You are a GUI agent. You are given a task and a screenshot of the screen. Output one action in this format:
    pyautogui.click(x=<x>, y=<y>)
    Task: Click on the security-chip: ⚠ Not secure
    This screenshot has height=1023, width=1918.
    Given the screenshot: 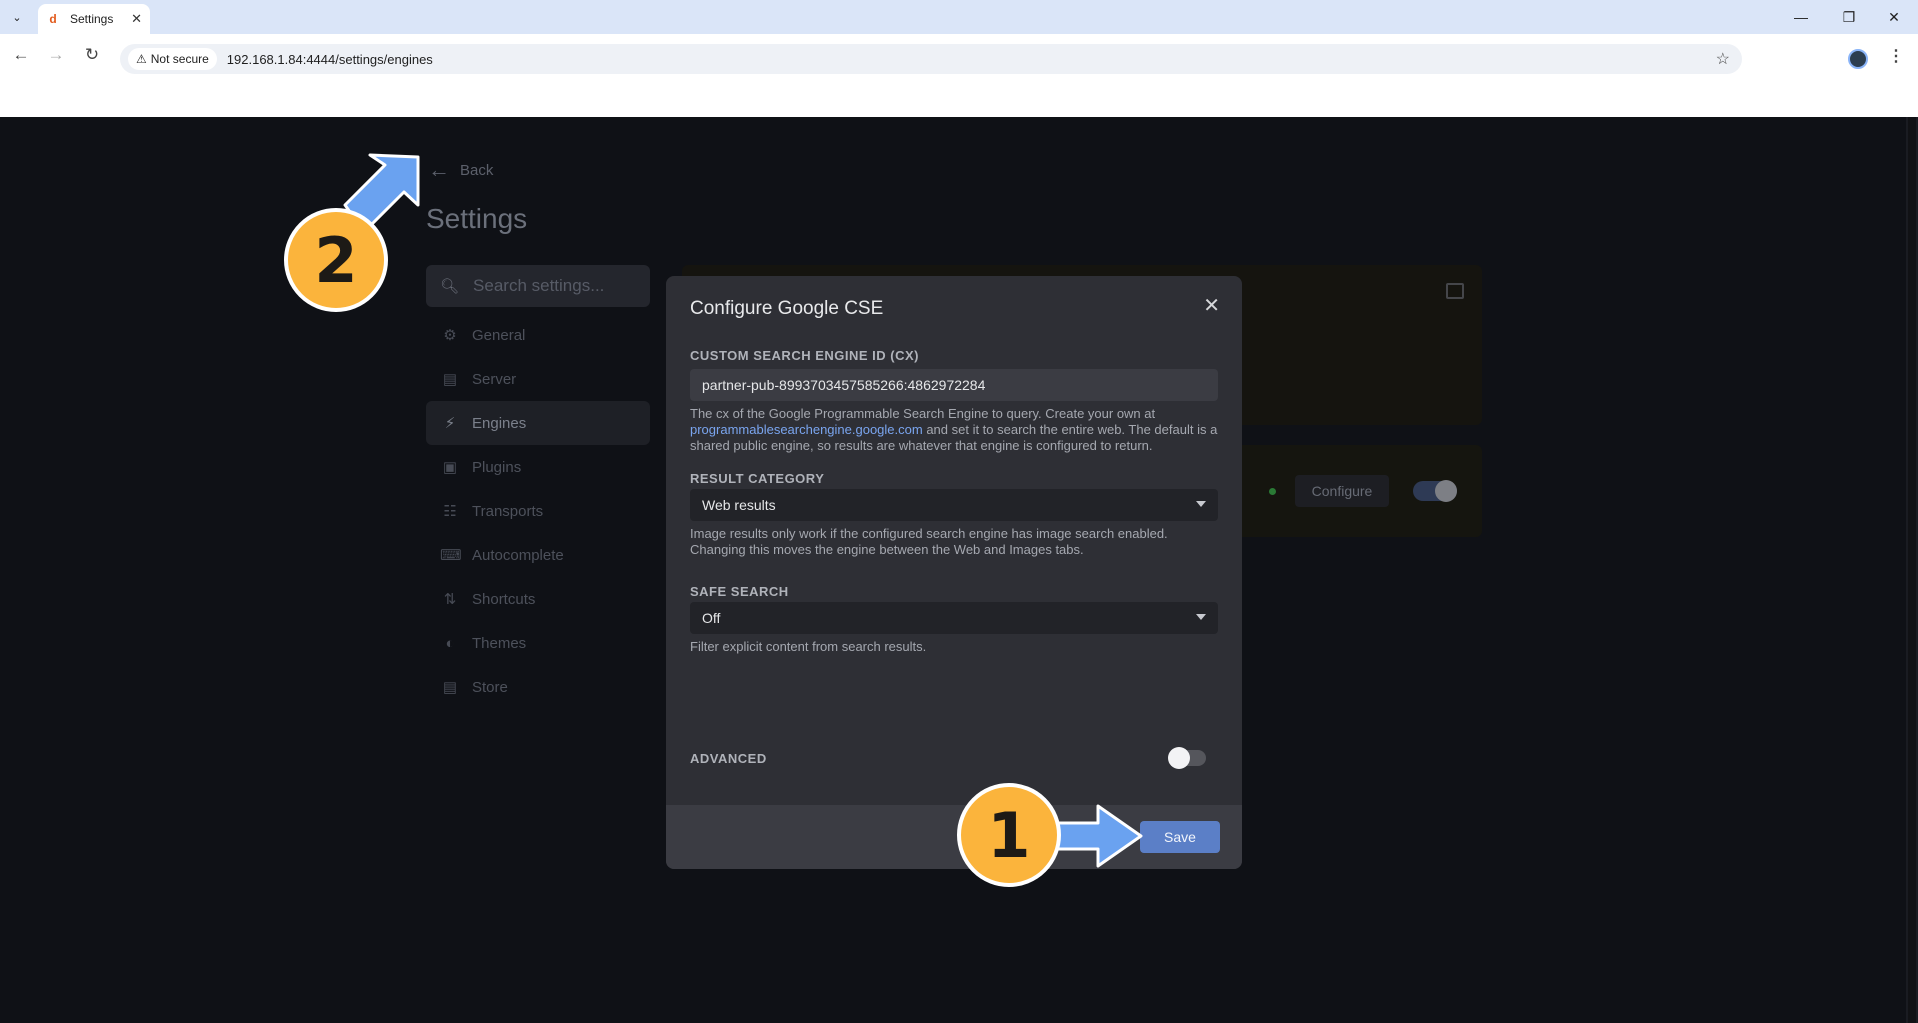 What is the action you would take?
    pyautogui.click(x=172, y=59)
    